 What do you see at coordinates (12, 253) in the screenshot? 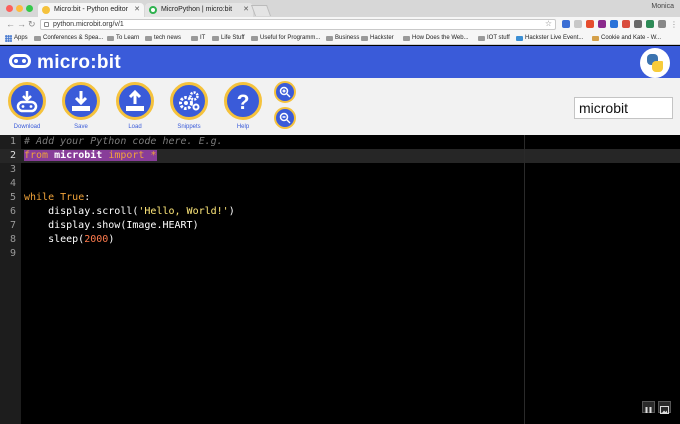
I see `line-number: 9` at bounding box center [12, 253].